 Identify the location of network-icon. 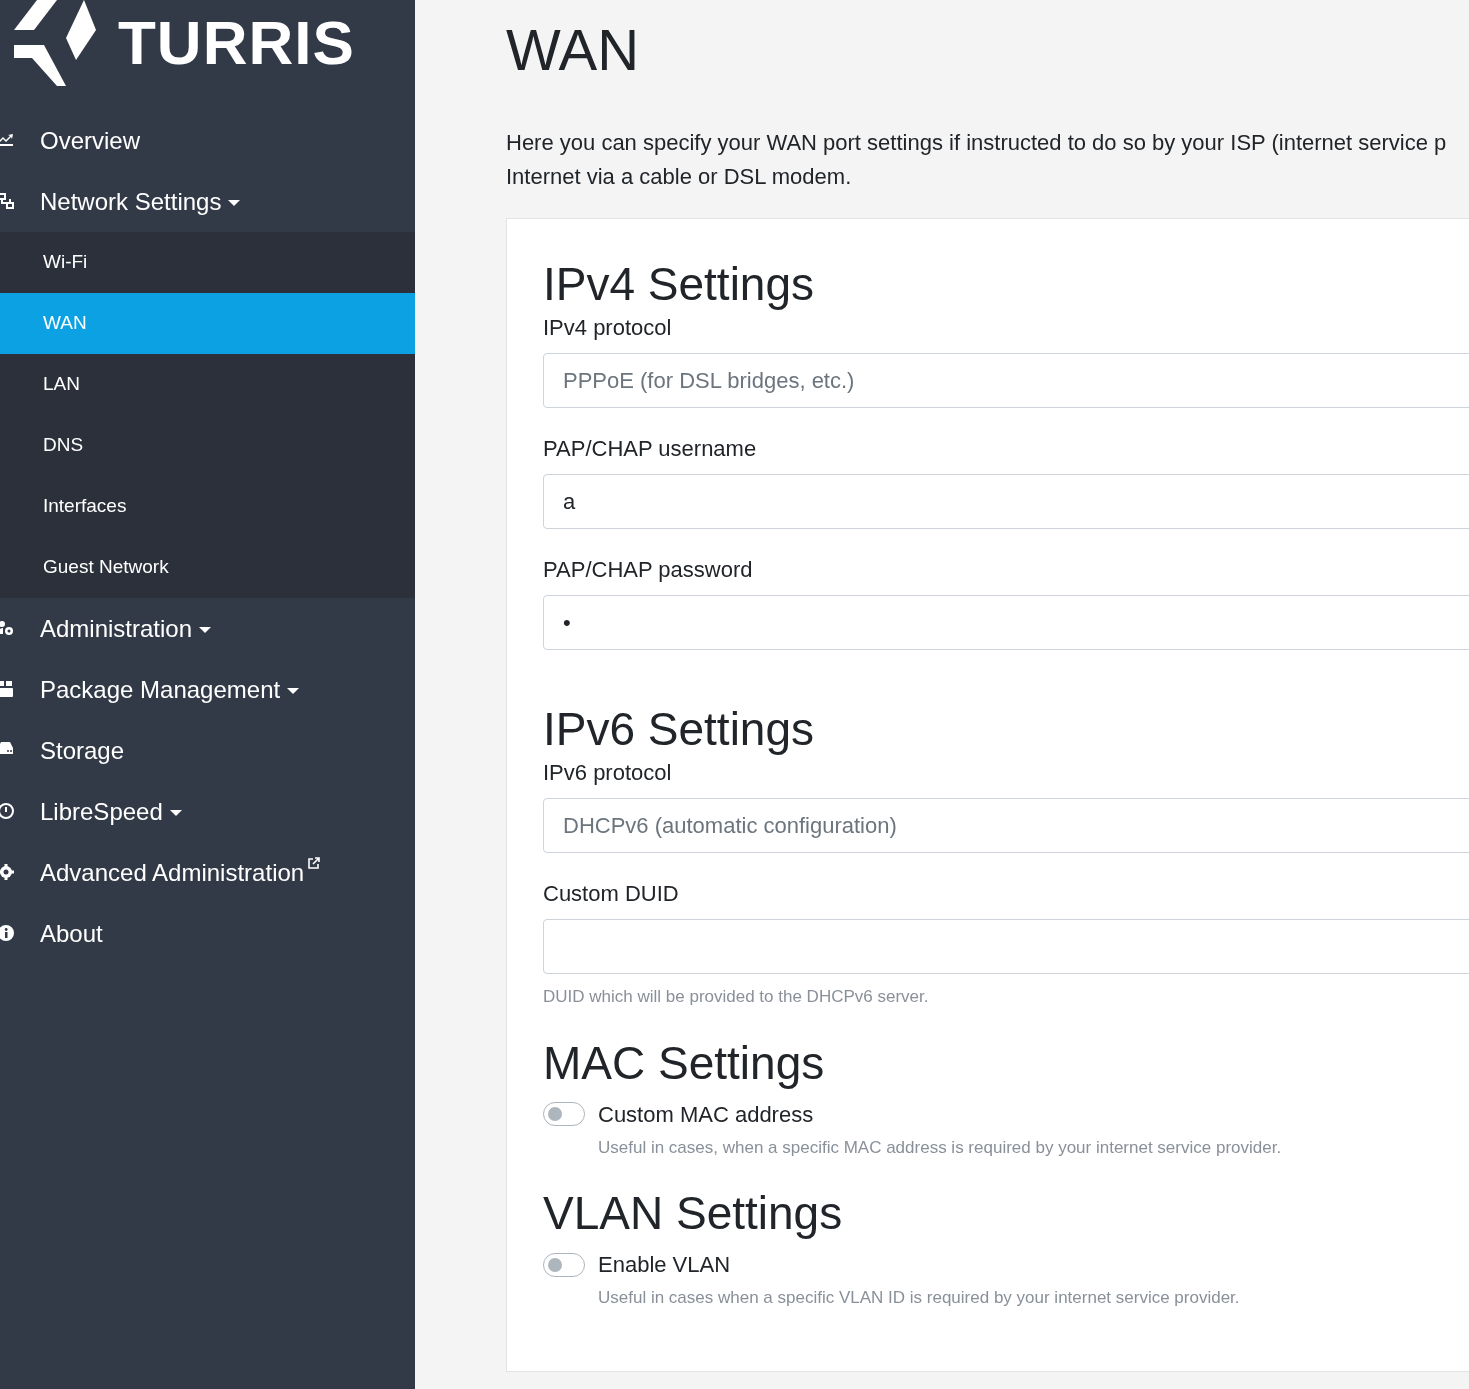
(7, 201).